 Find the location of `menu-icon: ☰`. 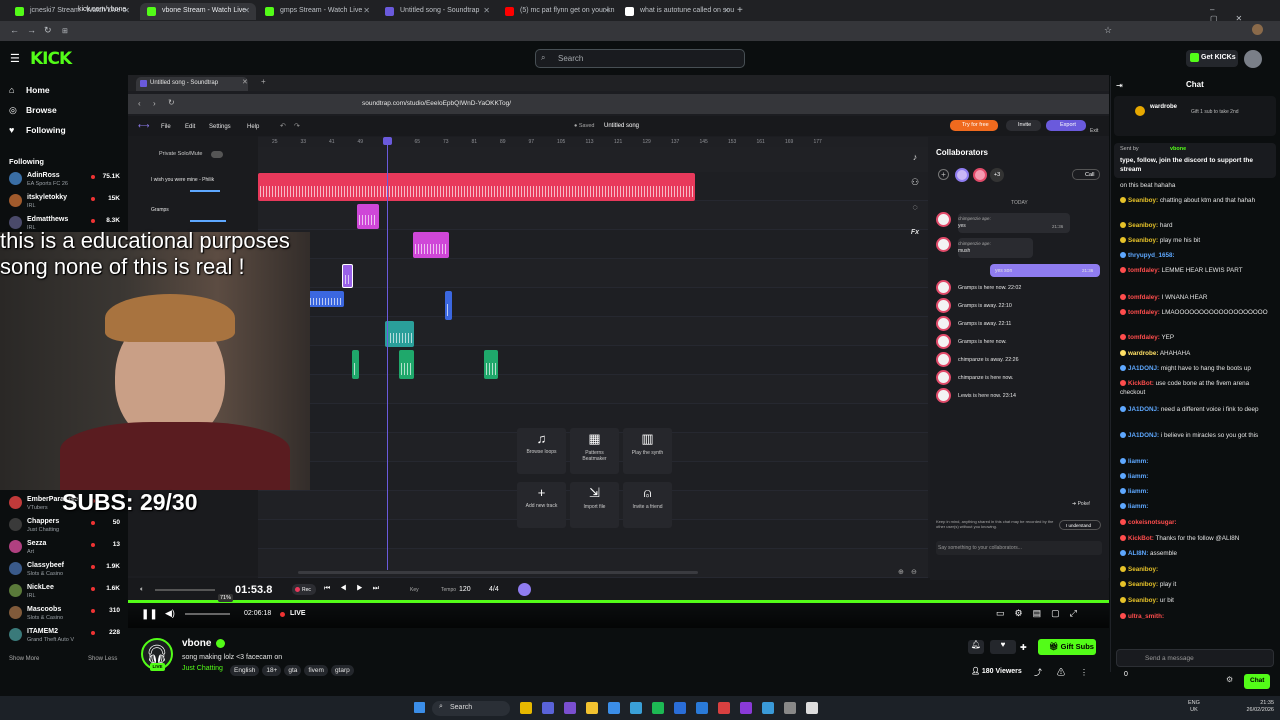

menu-icon: ☰ is located at coordinates (15, 58).